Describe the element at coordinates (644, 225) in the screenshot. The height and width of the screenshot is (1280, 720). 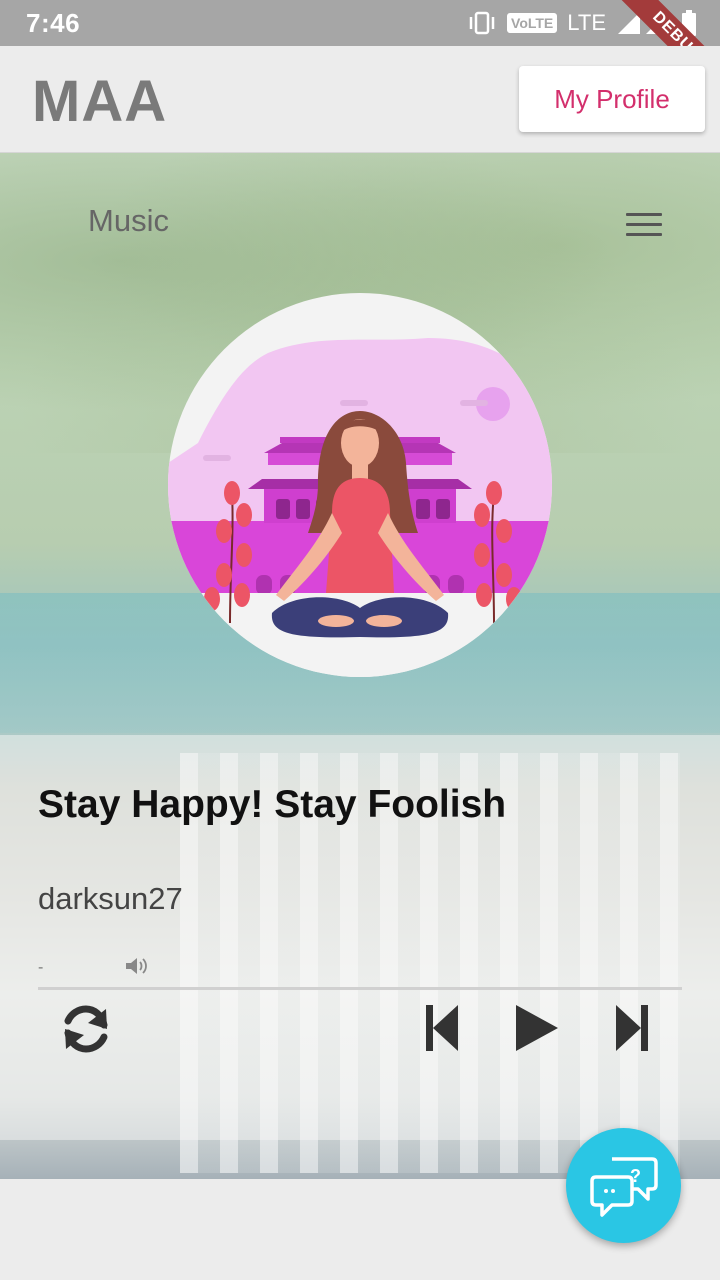
I see `menu-icon` at that location.